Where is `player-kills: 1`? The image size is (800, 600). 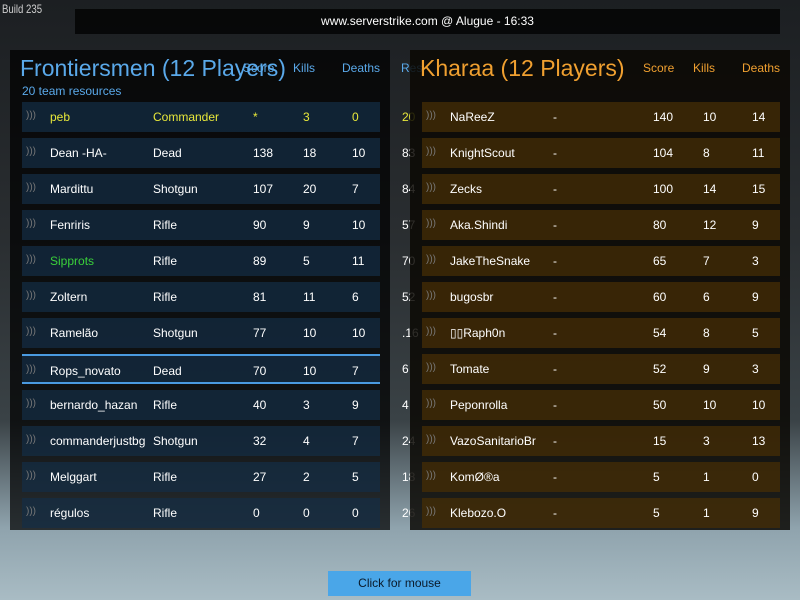
player-kills: 1 is located at coordinates (706, 513).